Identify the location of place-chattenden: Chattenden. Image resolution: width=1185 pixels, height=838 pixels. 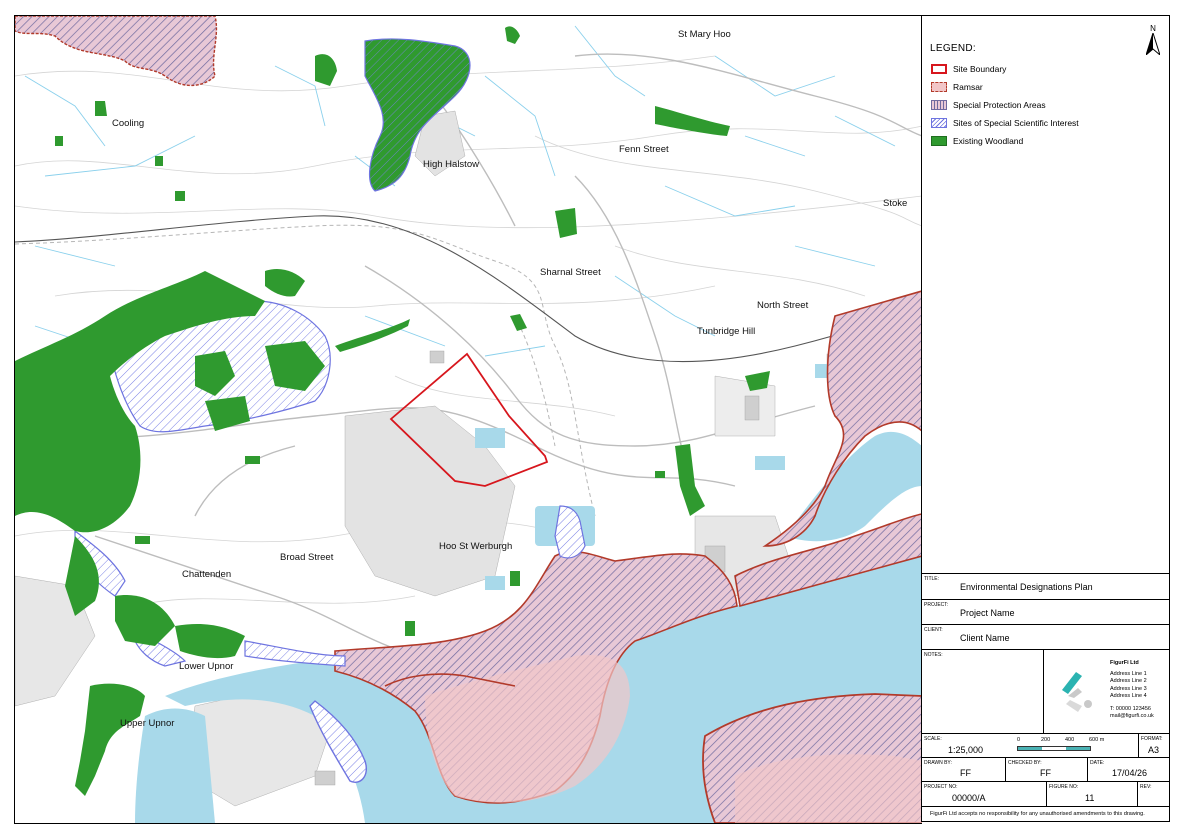
(206, 574).